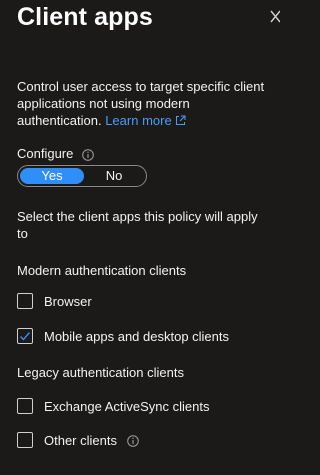  Describe the element at coordinates (144, 302) in the screenshot. I see `browser-option: Browser` at that location.